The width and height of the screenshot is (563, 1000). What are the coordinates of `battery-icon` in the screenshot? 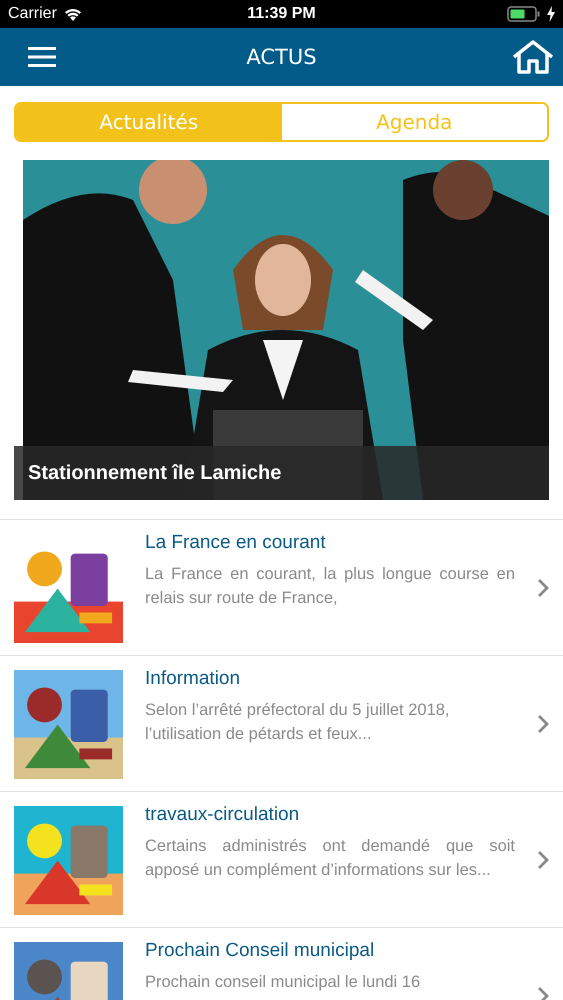 It's located at (524, 14).